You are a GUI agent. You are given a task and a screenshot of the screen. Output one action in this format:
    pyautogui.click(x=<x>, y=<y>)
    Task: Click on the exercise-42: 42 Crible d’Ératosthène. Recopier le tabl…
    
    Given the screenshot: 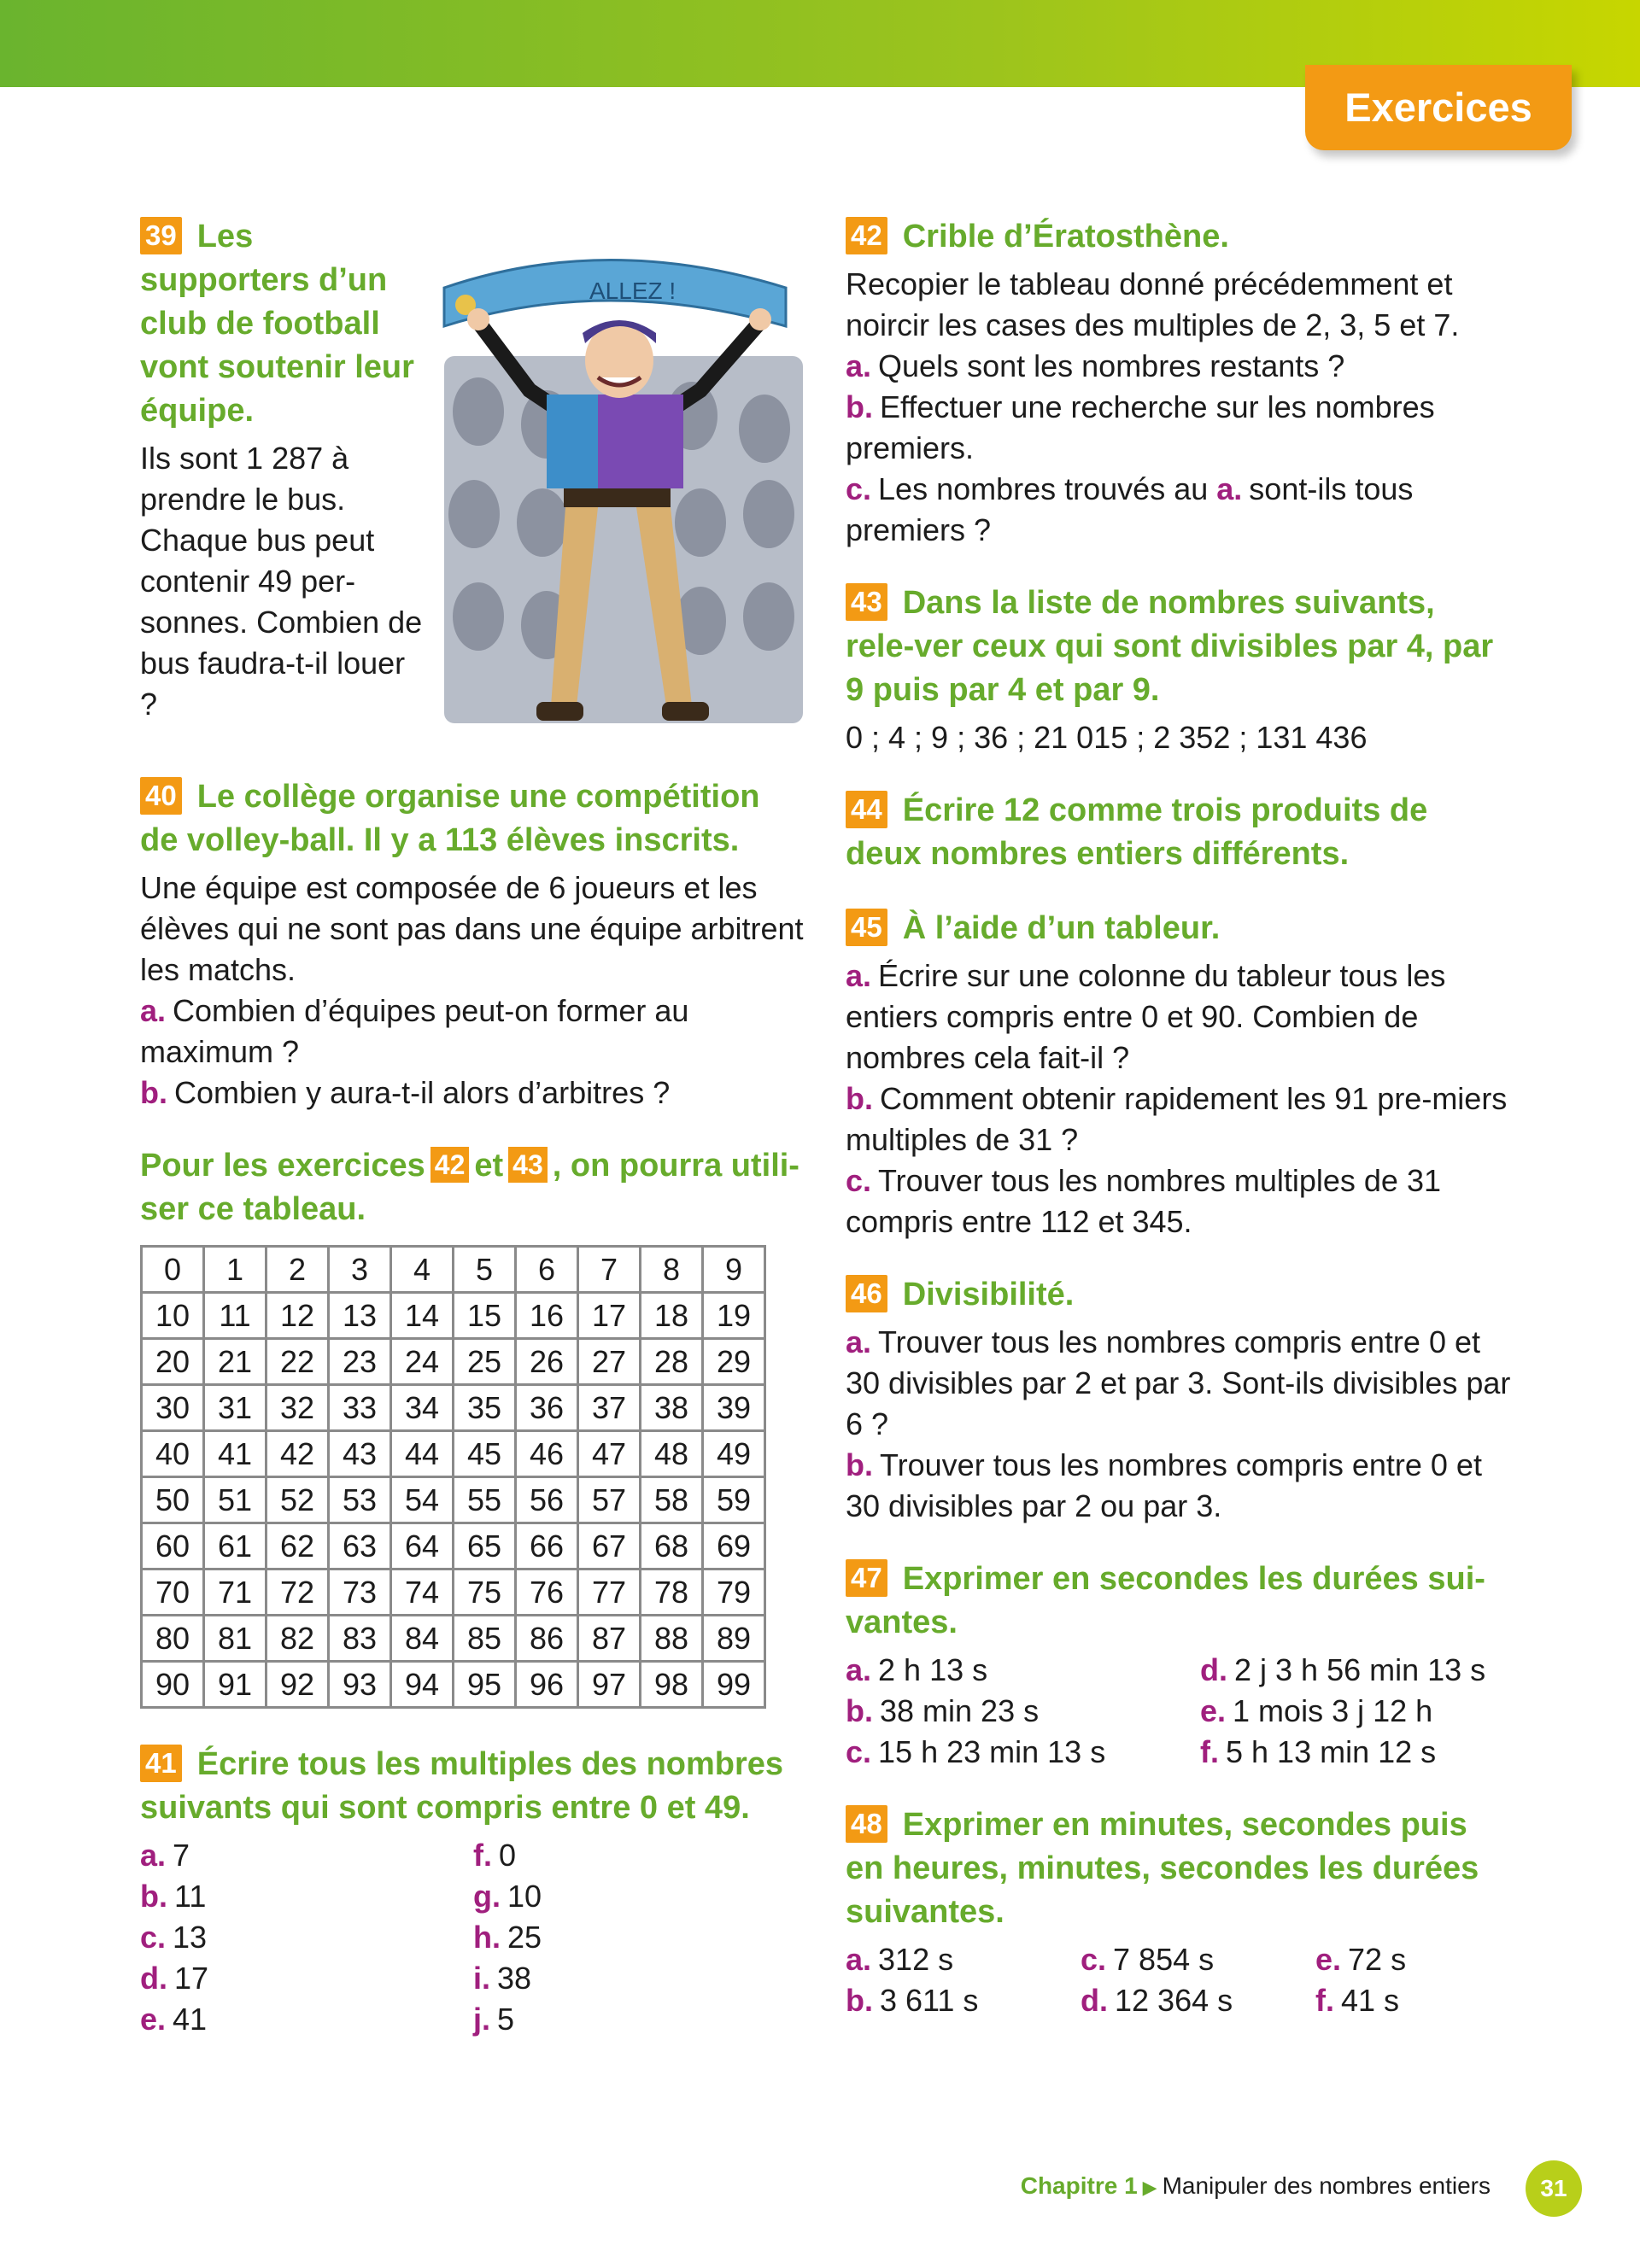 What is the action you would take?
    pyautogui.click(x=1179, y=383)
    